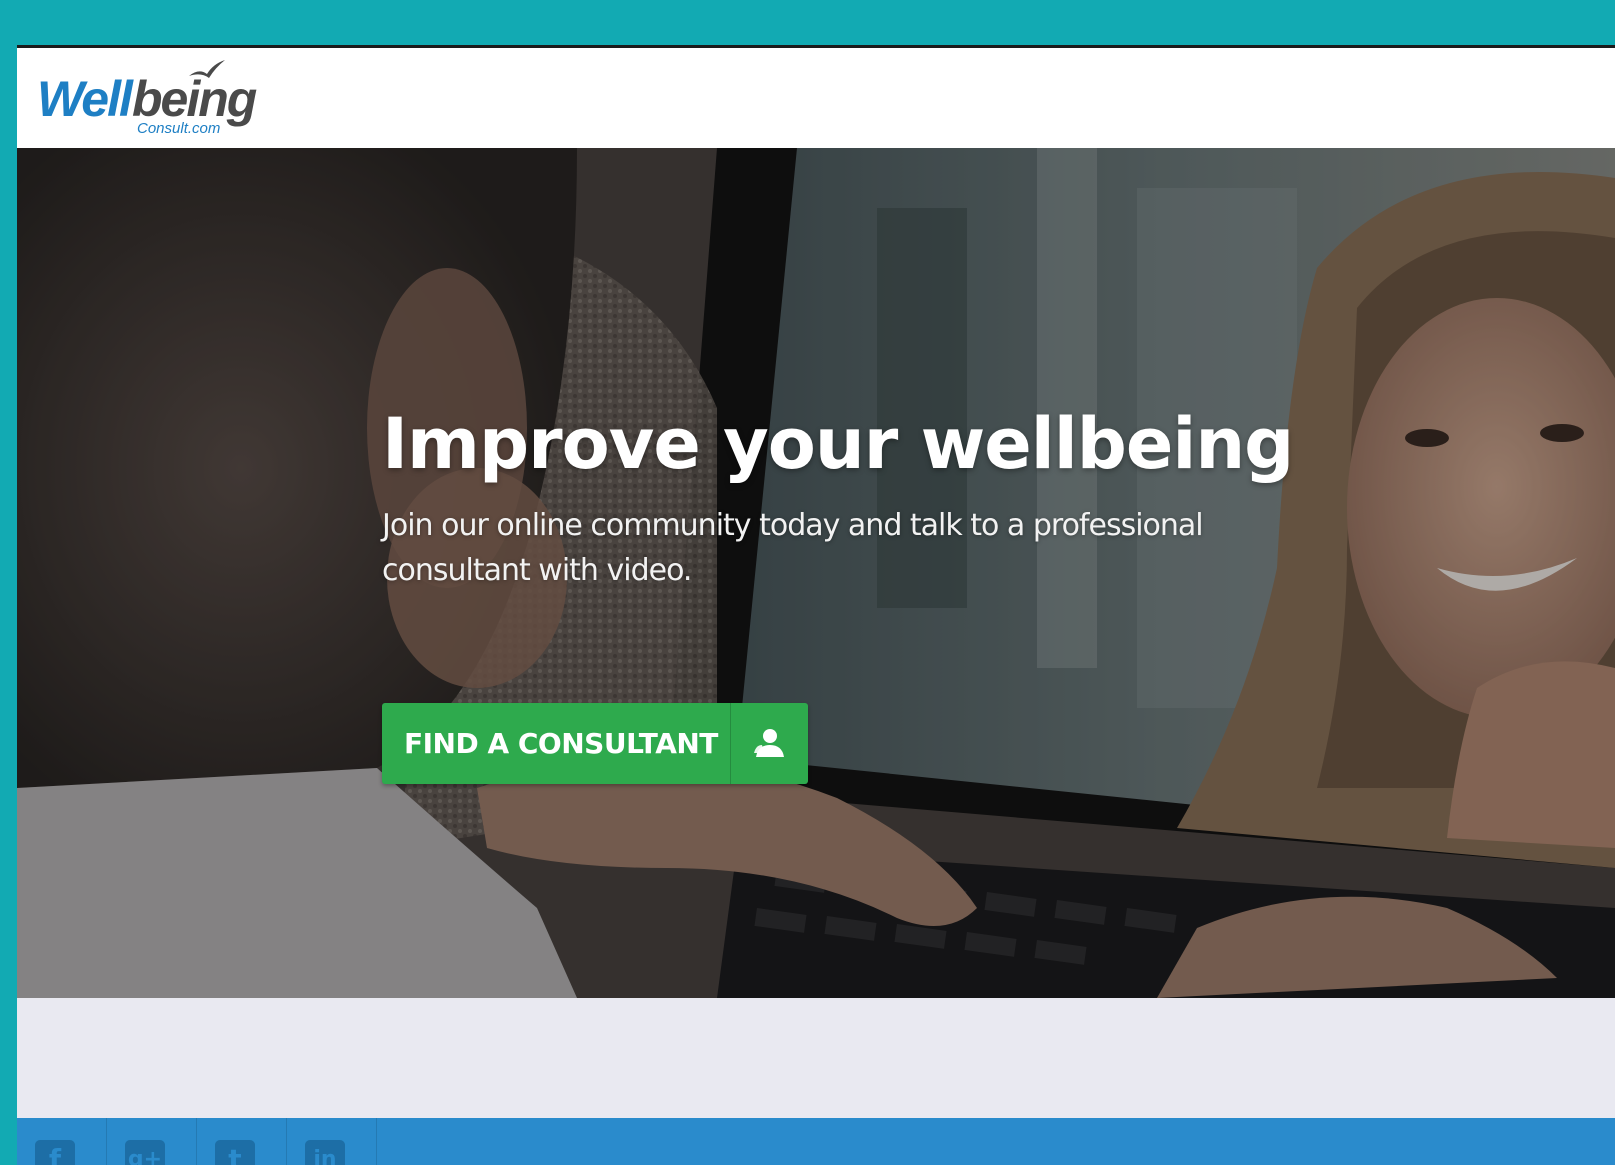  I want to click on logo-subtext: Consult.com, so click(179, 128).